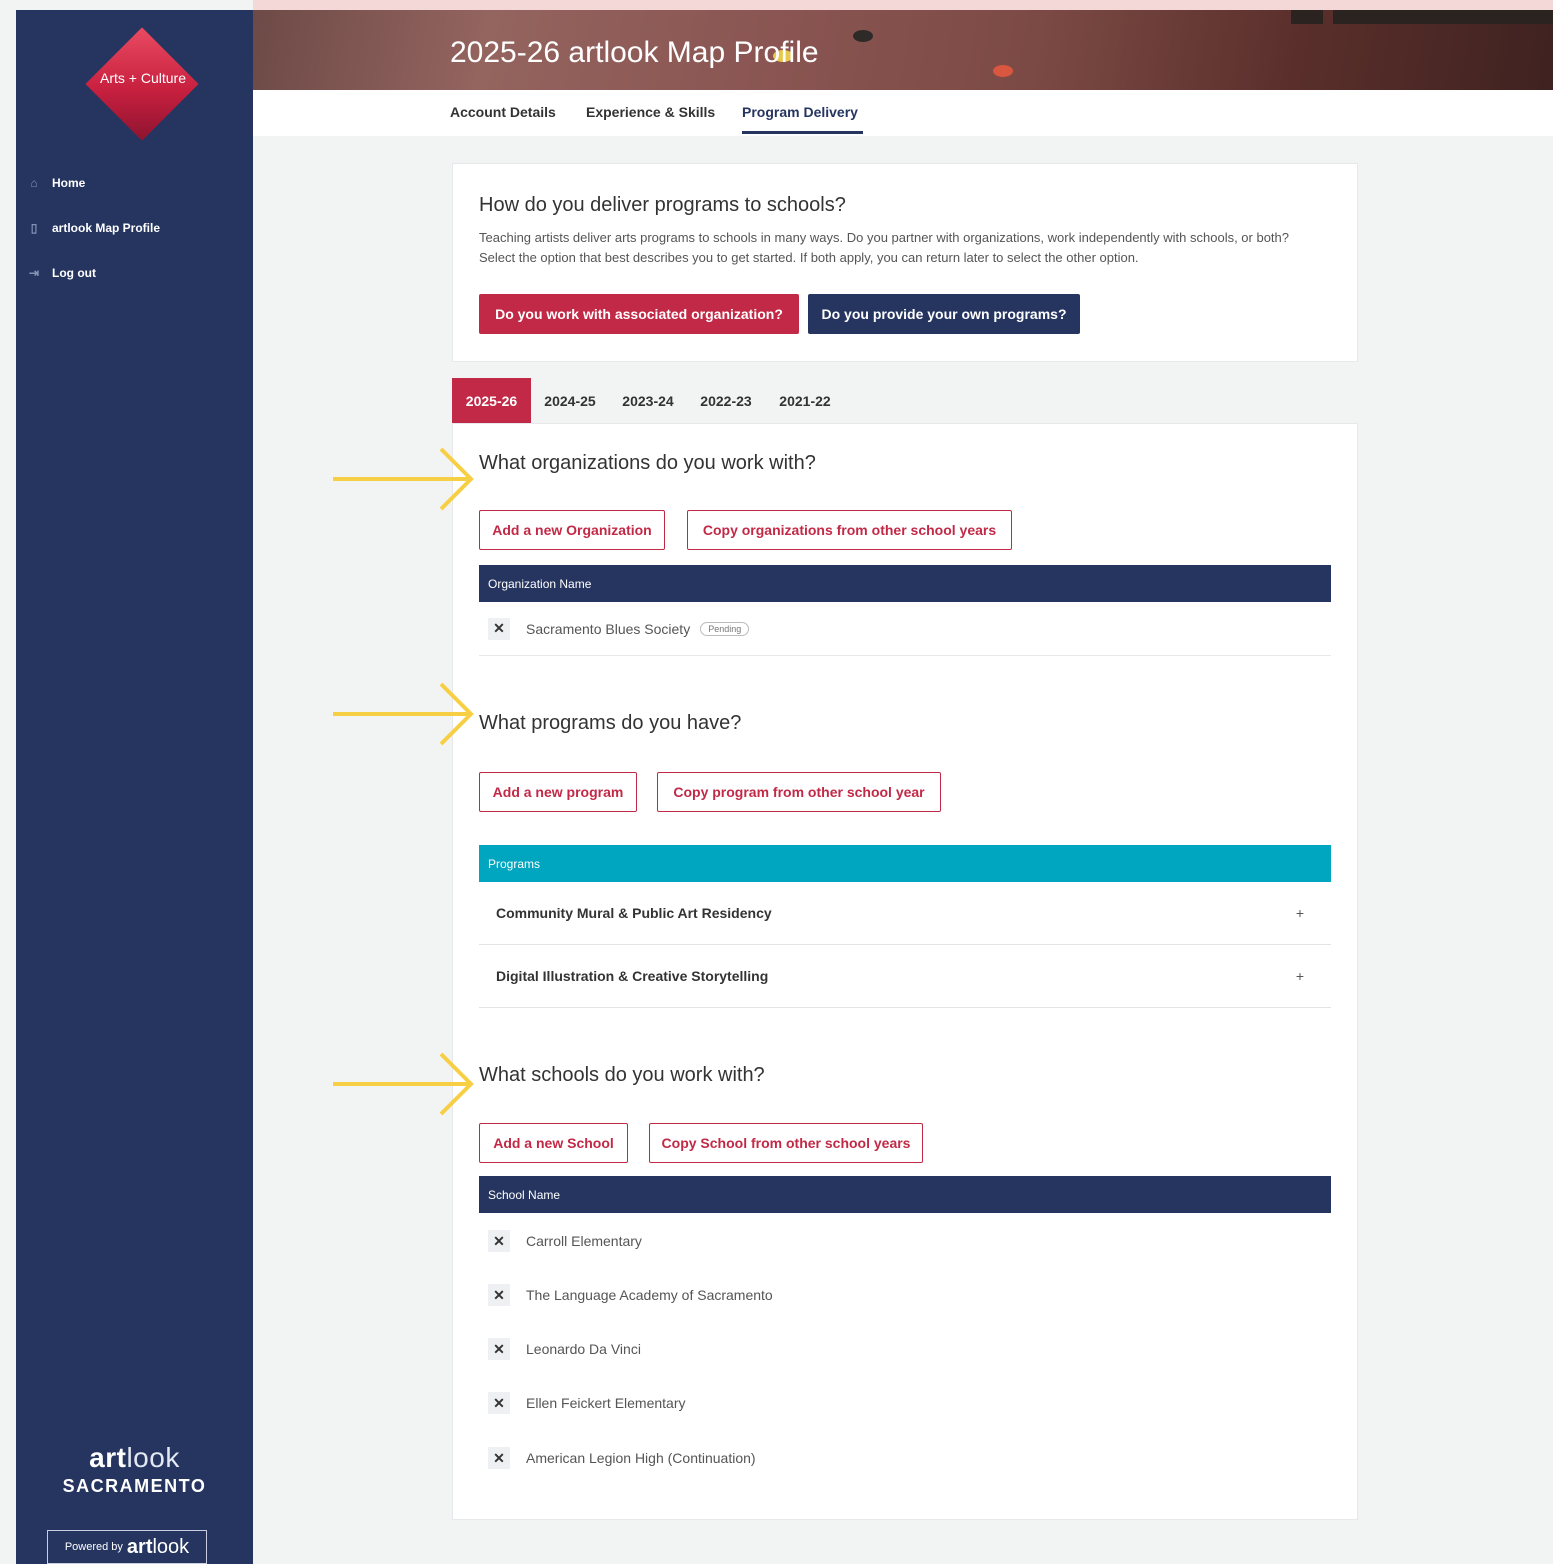 The width and height of the screenshot is (1553, 1564). Describe the element at coordinates (610, 723) in the screenshot. I see `programs-heading: What programs do you have?` at that location.